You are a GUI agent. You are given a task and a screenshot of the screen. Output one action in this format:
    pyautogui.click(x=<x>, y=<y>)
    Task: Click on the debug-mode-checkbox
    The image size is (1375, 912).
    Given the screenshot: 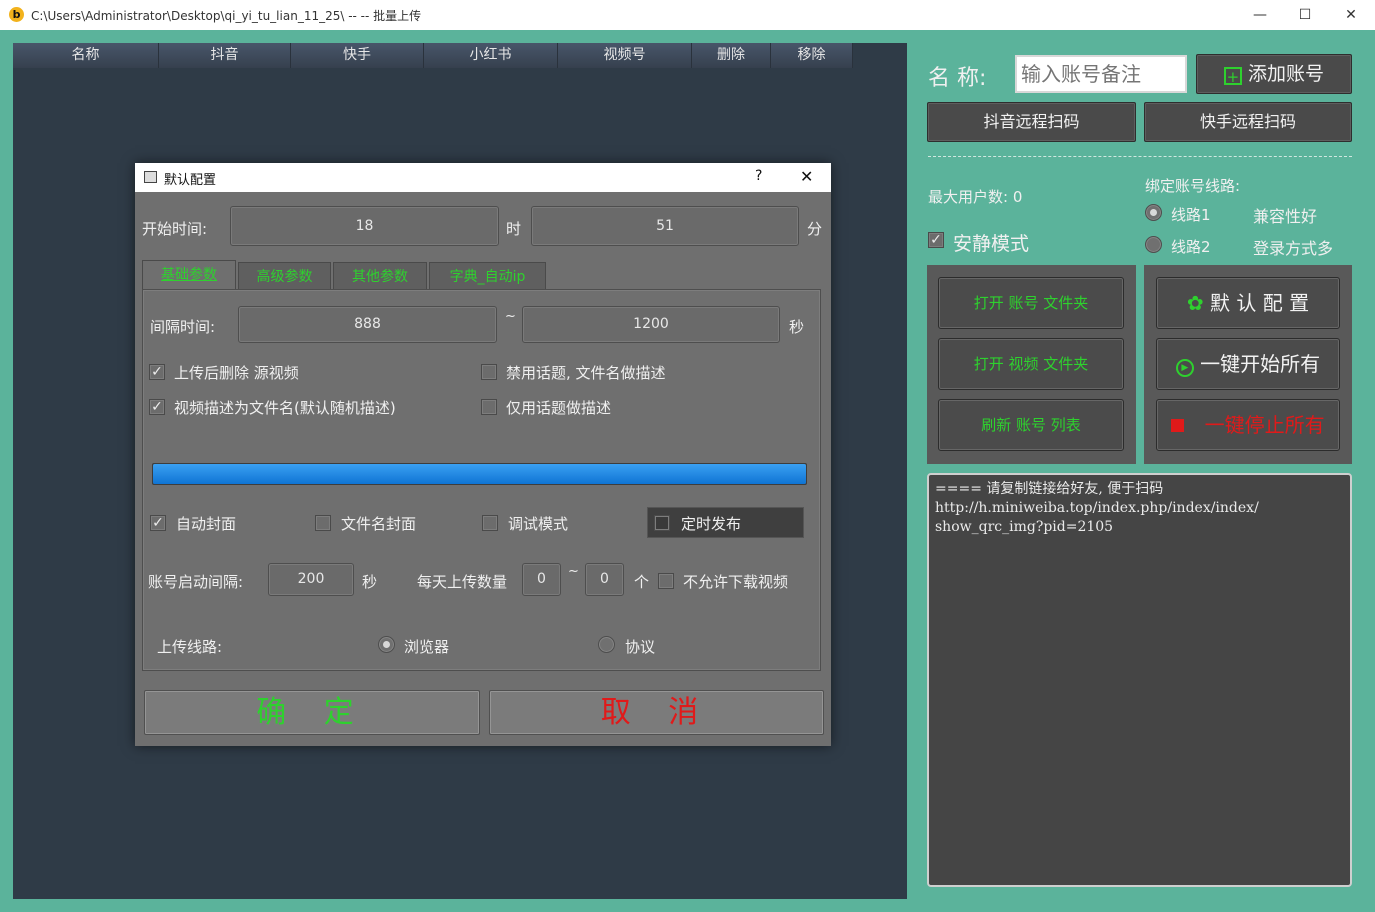 What is the action you would take?
    pyautogui.click(x=490, y=523)
    